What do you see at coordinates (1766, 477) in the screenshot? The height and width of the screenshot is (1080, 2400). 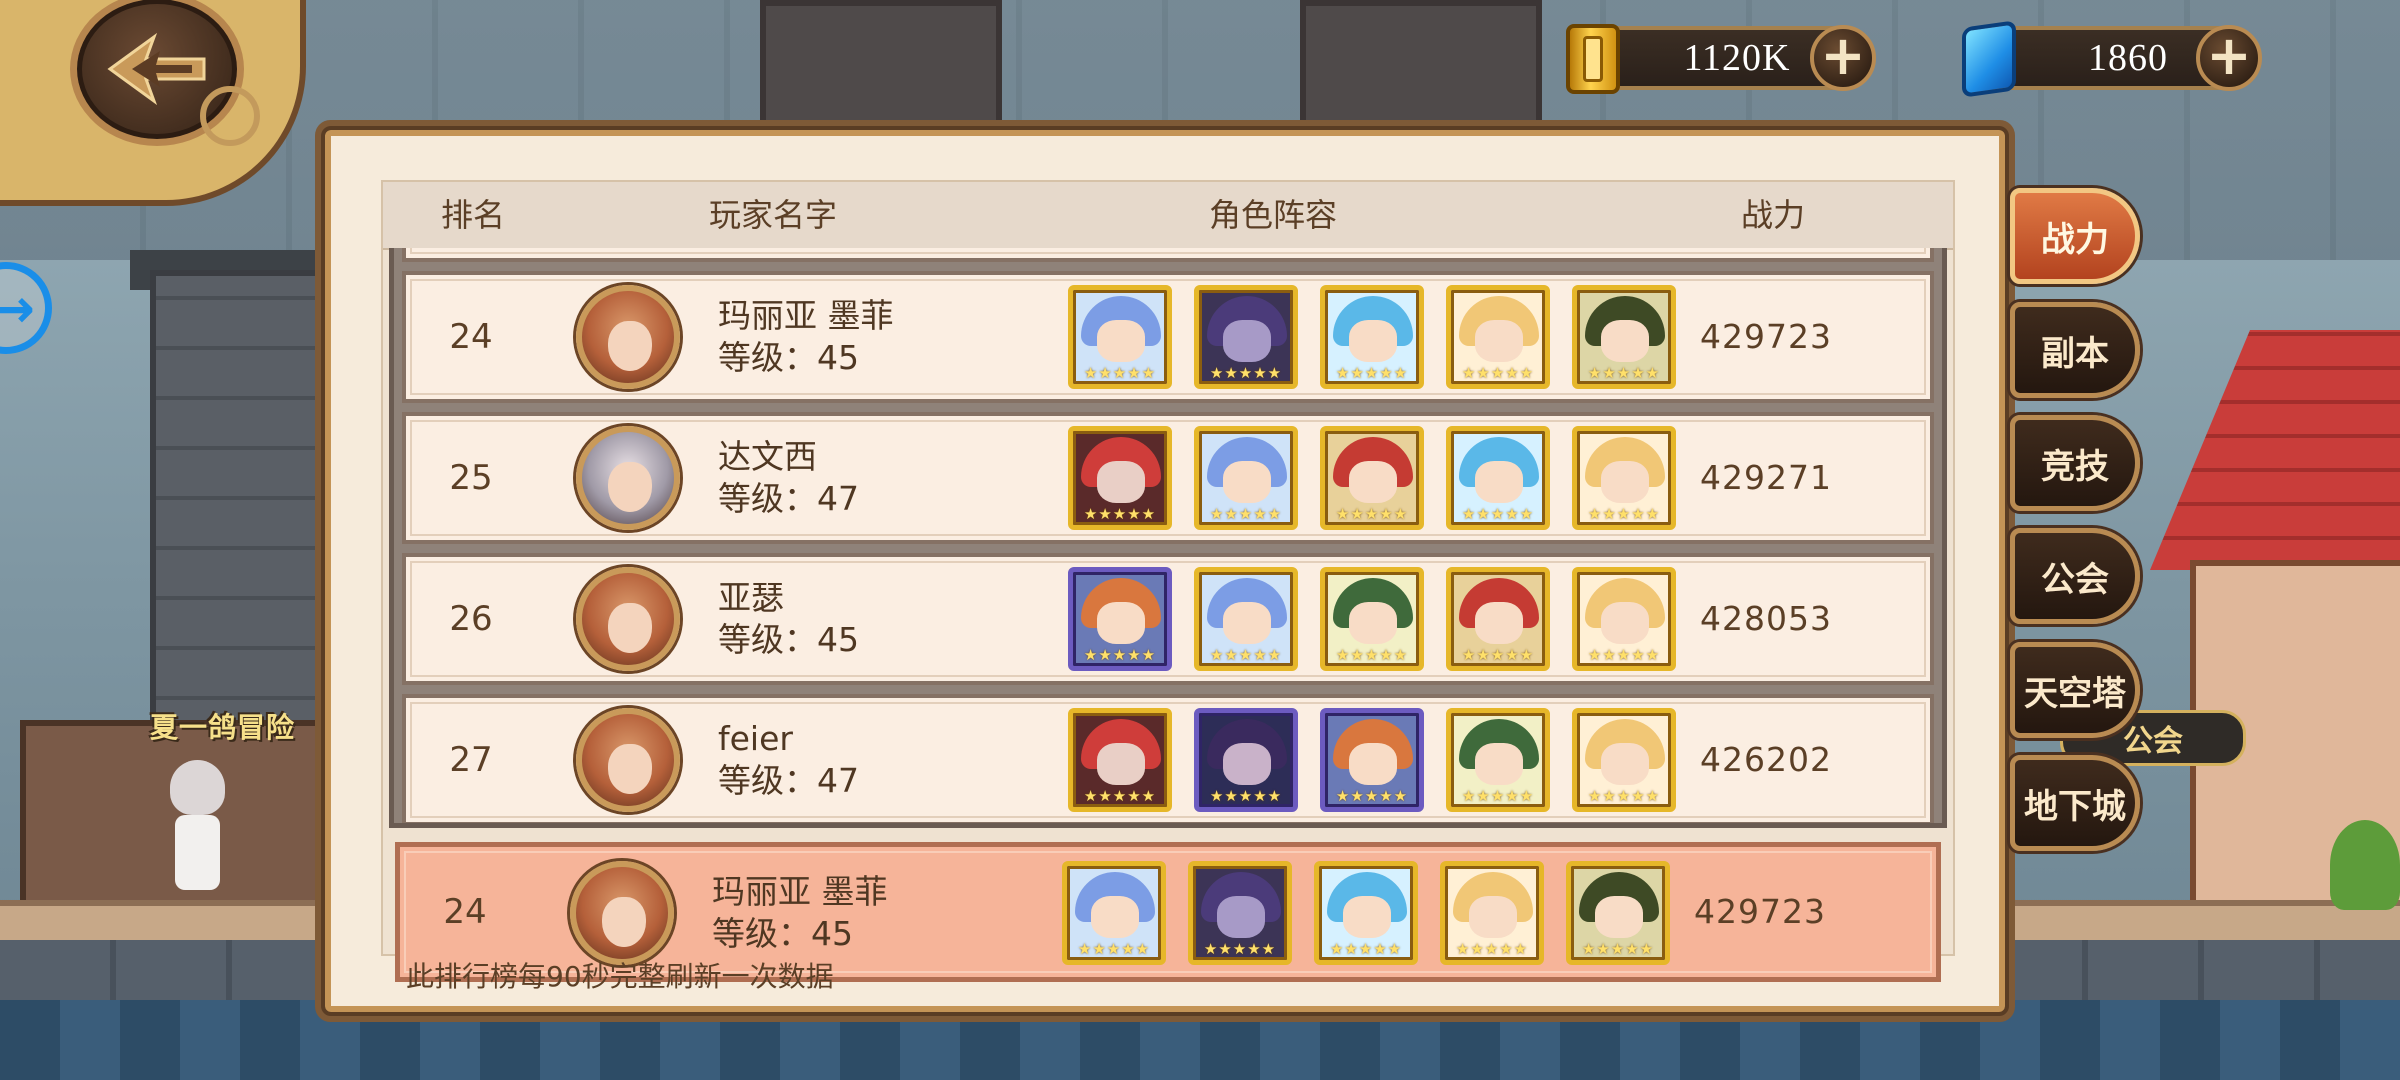 I see `row-power: 429271` at bounding box center [1766, 477].